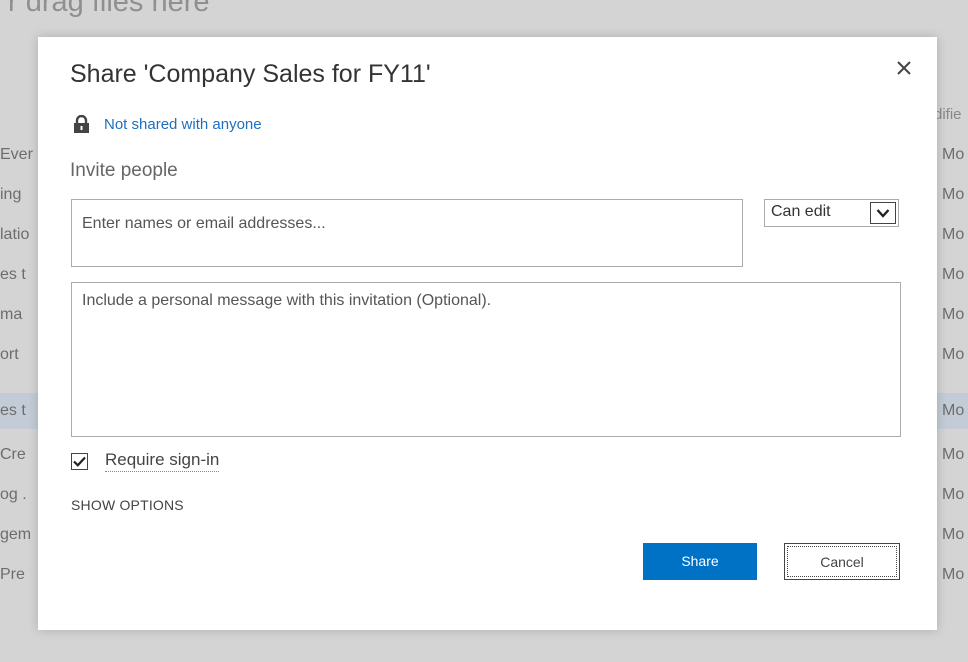 The height and width of the screenshot is (662, 968). What do you see at coordinates (801, 211) in the screenshot?
I see `permission-value: Can edit` at bounding box center [801, 211].